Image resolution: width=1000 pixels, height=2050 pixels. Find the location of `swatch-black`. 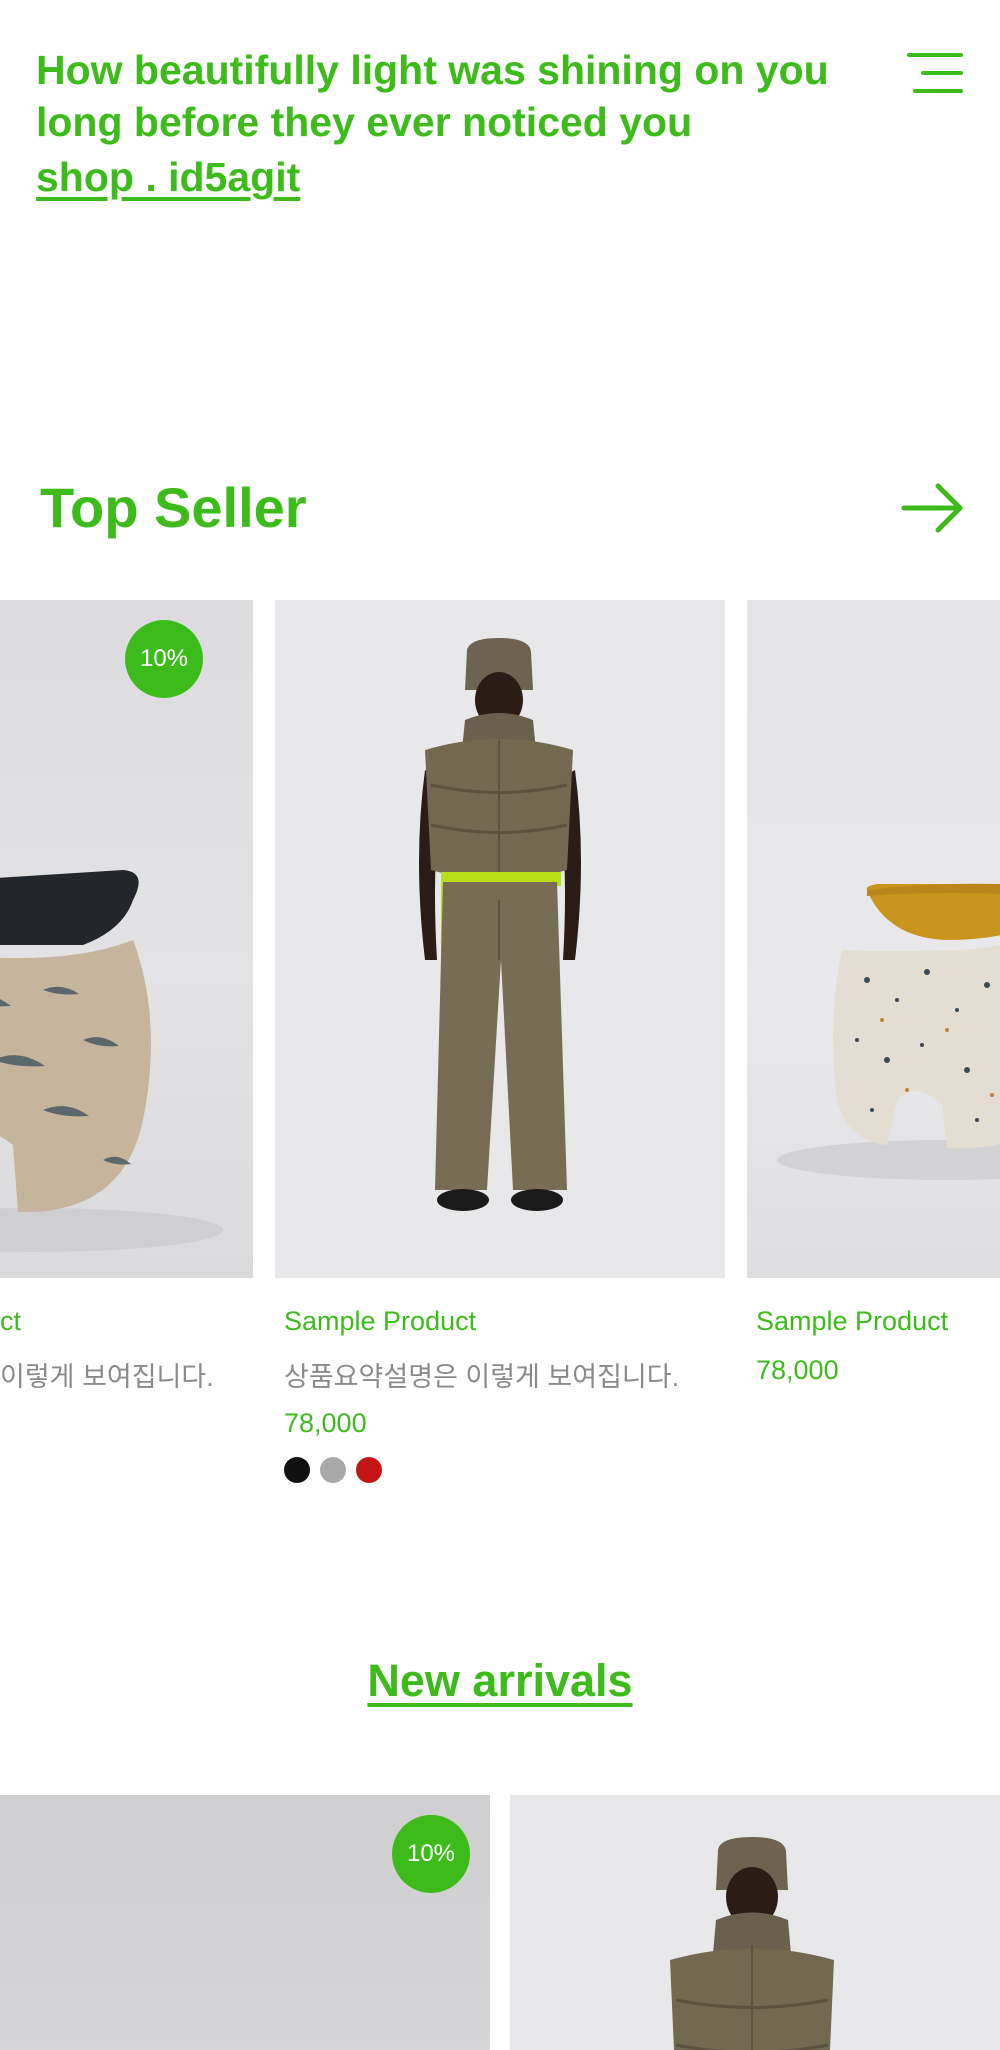

swatch-black is located at coordinates (297, 1470).